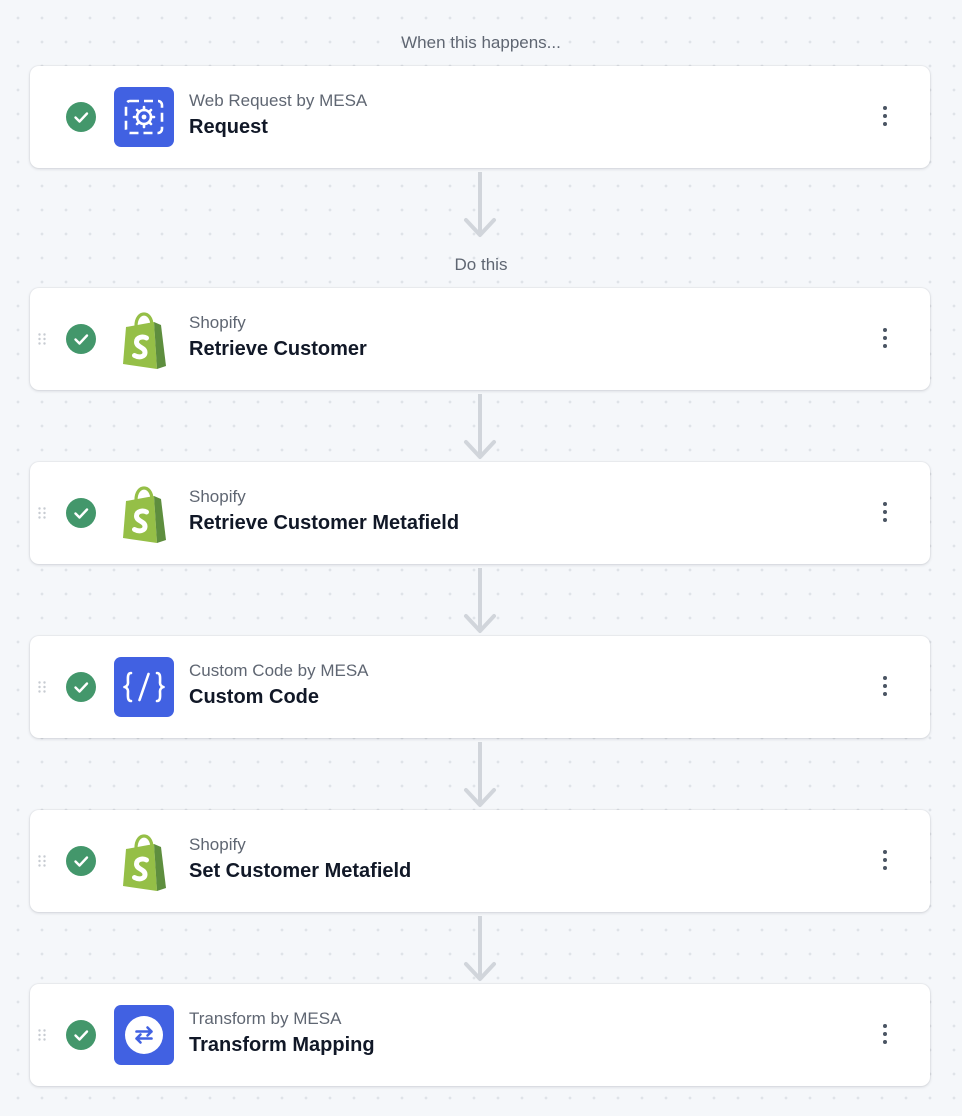 This screenshot has height=1116, width=962. Describe the element at coordinates (144, 1035) in the screenshot. I see `transform-icon` at that location.